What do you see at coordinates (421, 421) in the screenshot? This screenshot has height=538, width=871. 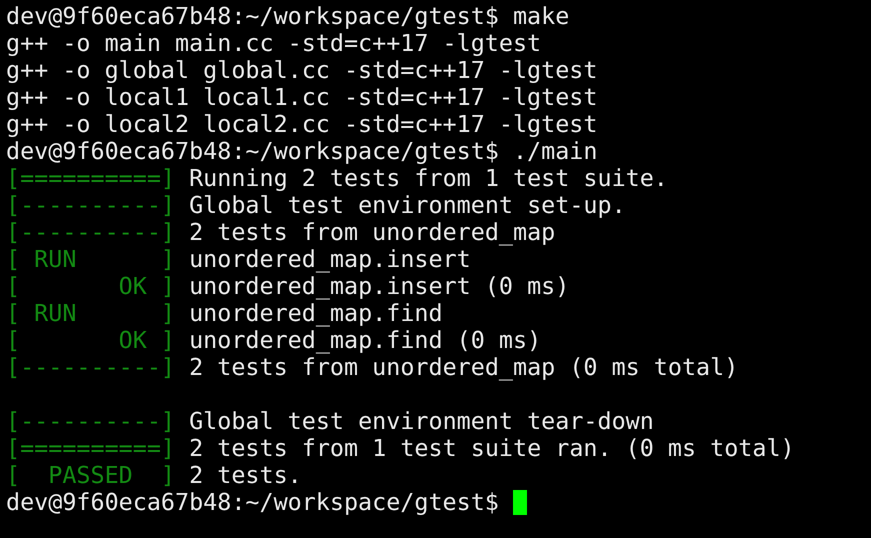 I see `test-output-text: Global test environment tear-down` at bounding box center [421, 421].